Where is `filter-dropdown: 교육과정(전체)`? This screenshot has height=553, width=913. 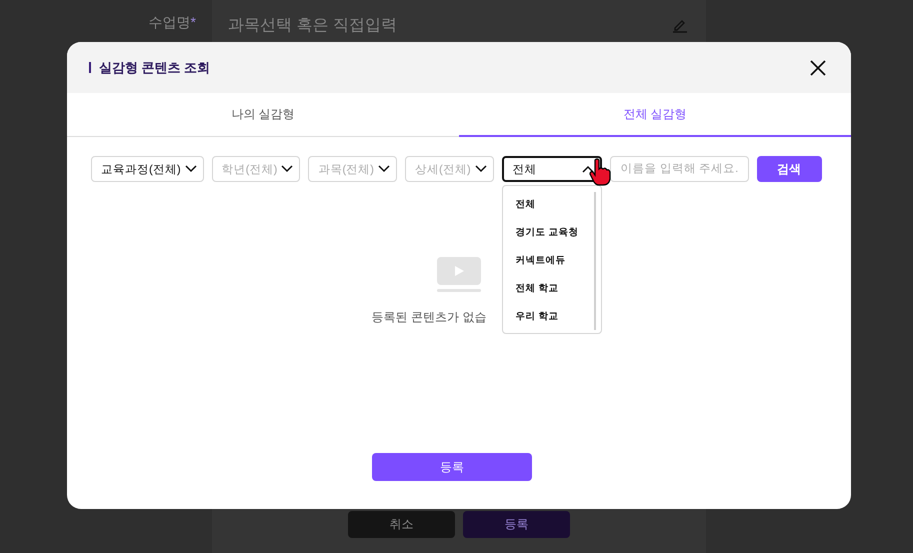 filter-dropdown: 교육과정(전체) is located at coordinates (147, 169).